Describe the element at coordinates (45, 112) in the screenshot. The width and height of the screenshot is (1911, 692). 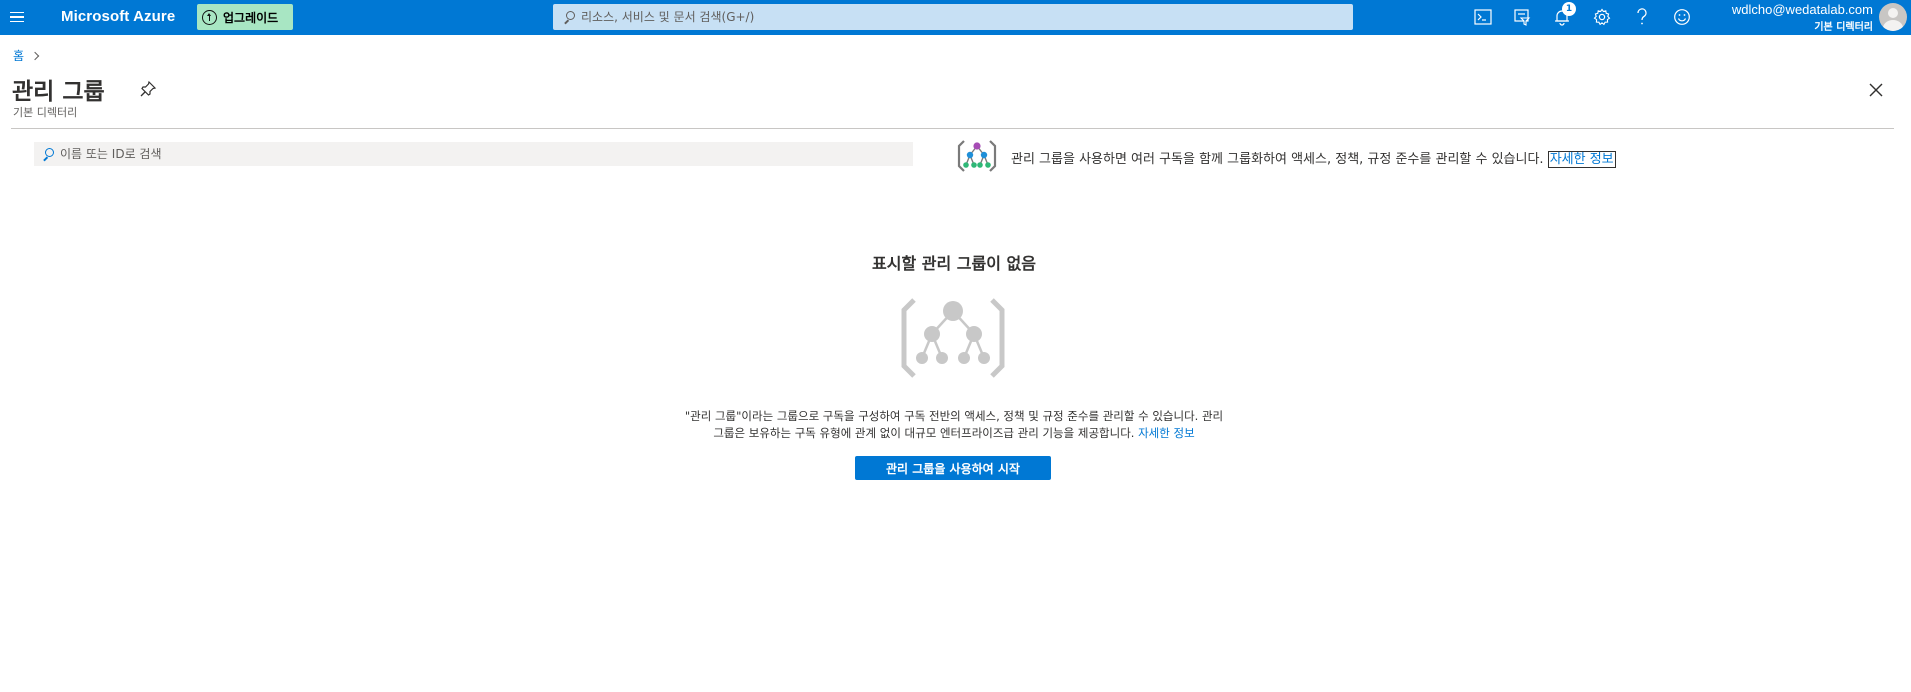
I see `page-subtitle: 기본 디렉터리` at that location.